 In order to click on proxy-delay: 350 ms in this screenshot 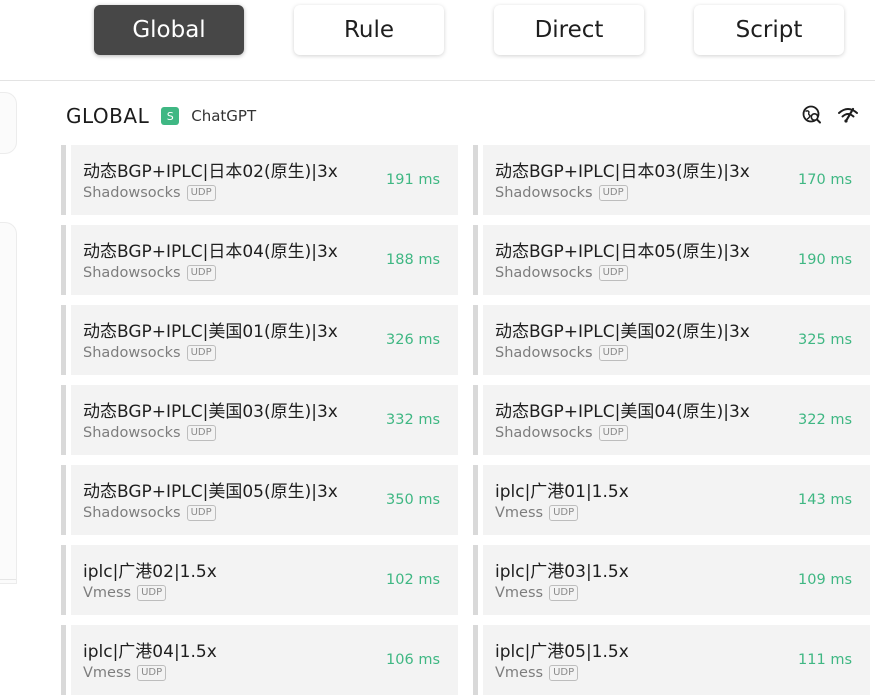, I will do `click(413, 500)`.